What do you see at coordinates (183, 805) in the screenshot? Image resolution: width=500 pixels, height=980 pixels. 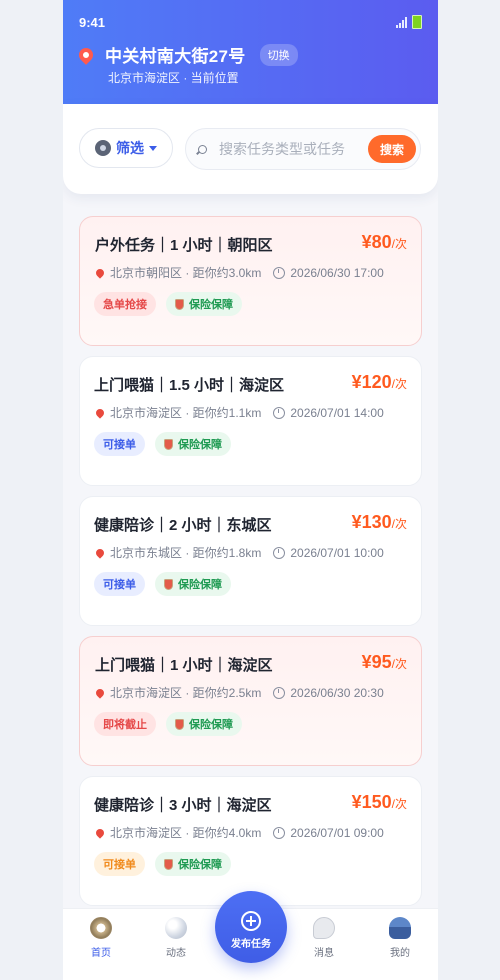 I see `task-title: 健康陪诊｜3 小时｜海淀区` at bounding box center [183, 805].